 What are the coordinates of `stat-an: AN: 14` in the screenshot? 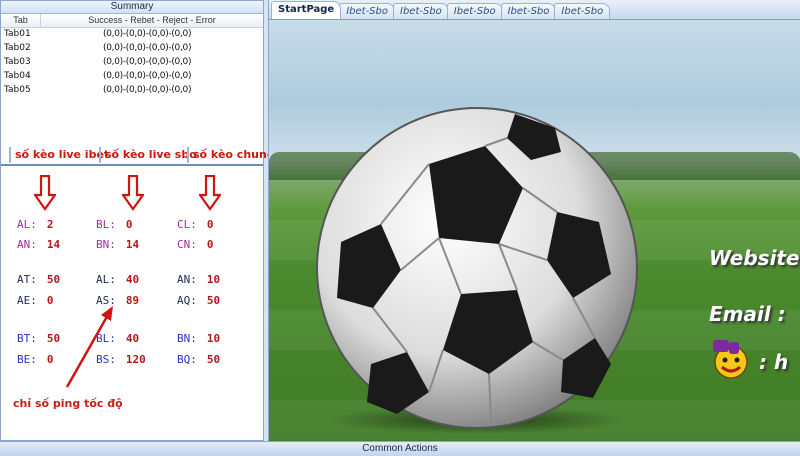 It's located at (38, 244).